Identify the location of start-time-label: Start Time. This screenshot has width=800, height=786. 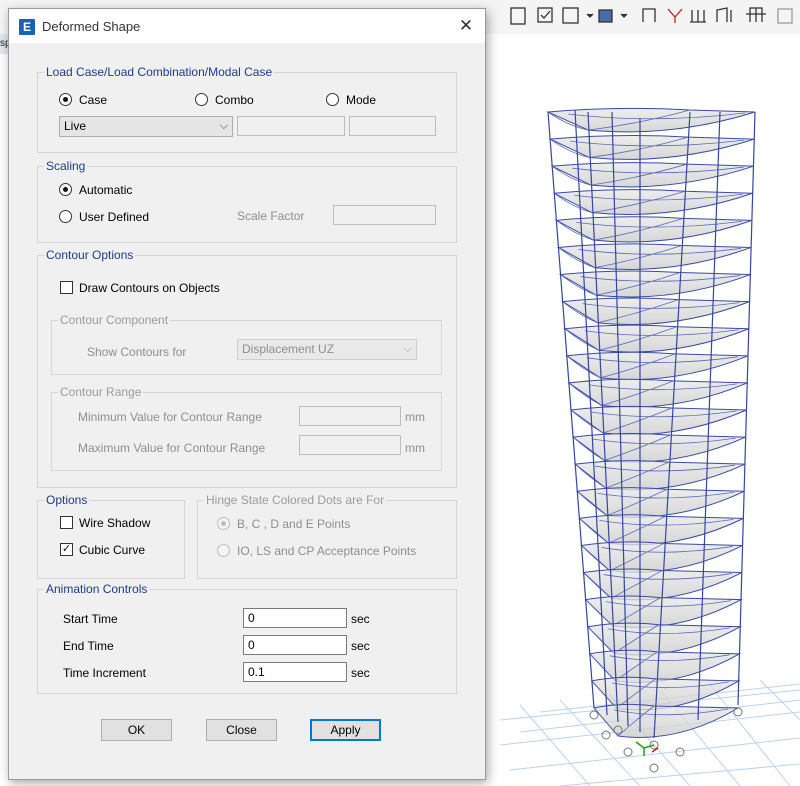
(90, 619).